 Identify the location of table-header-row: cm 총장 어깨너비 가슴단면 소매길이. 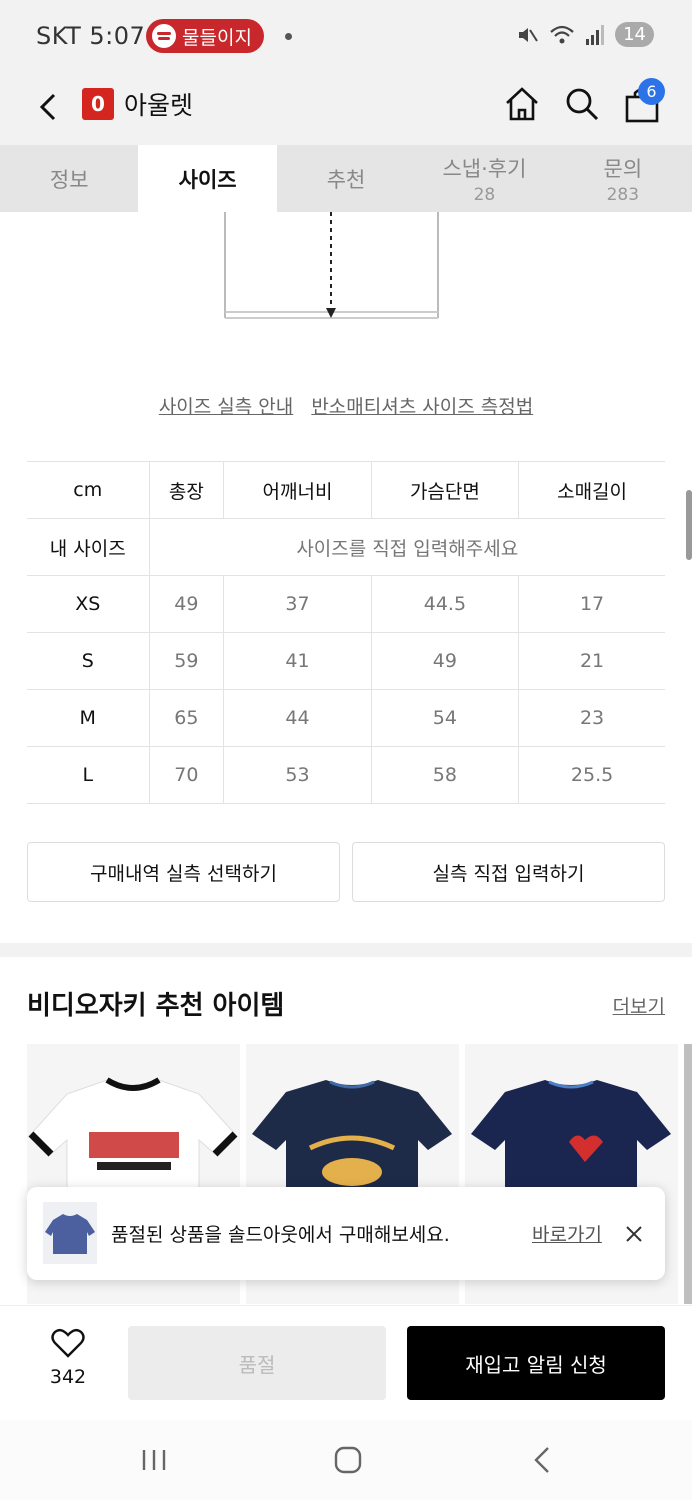
(346, 490).